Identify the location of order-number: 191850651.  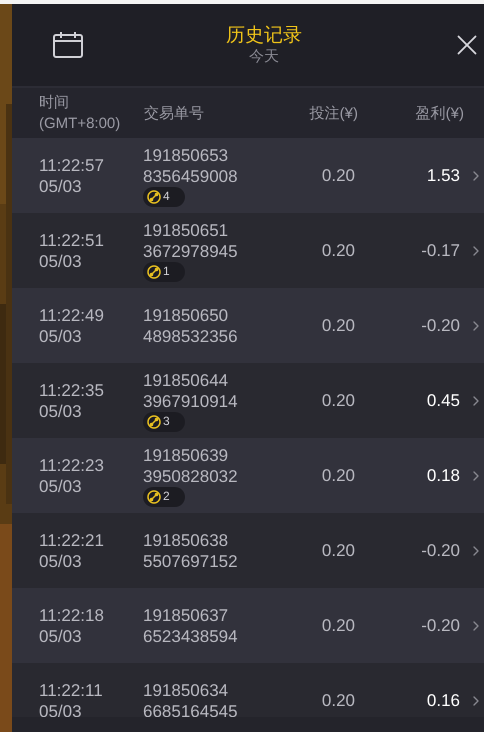
(186, 230).